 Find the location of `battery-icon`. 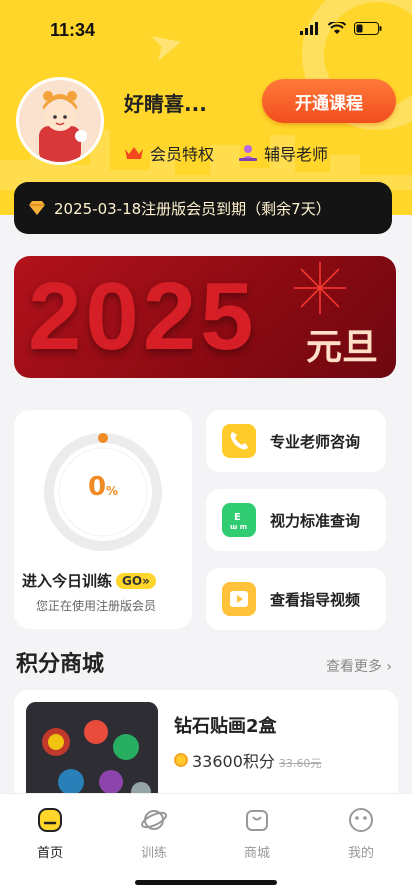

battery-icon is located at coordinates (368, 28).